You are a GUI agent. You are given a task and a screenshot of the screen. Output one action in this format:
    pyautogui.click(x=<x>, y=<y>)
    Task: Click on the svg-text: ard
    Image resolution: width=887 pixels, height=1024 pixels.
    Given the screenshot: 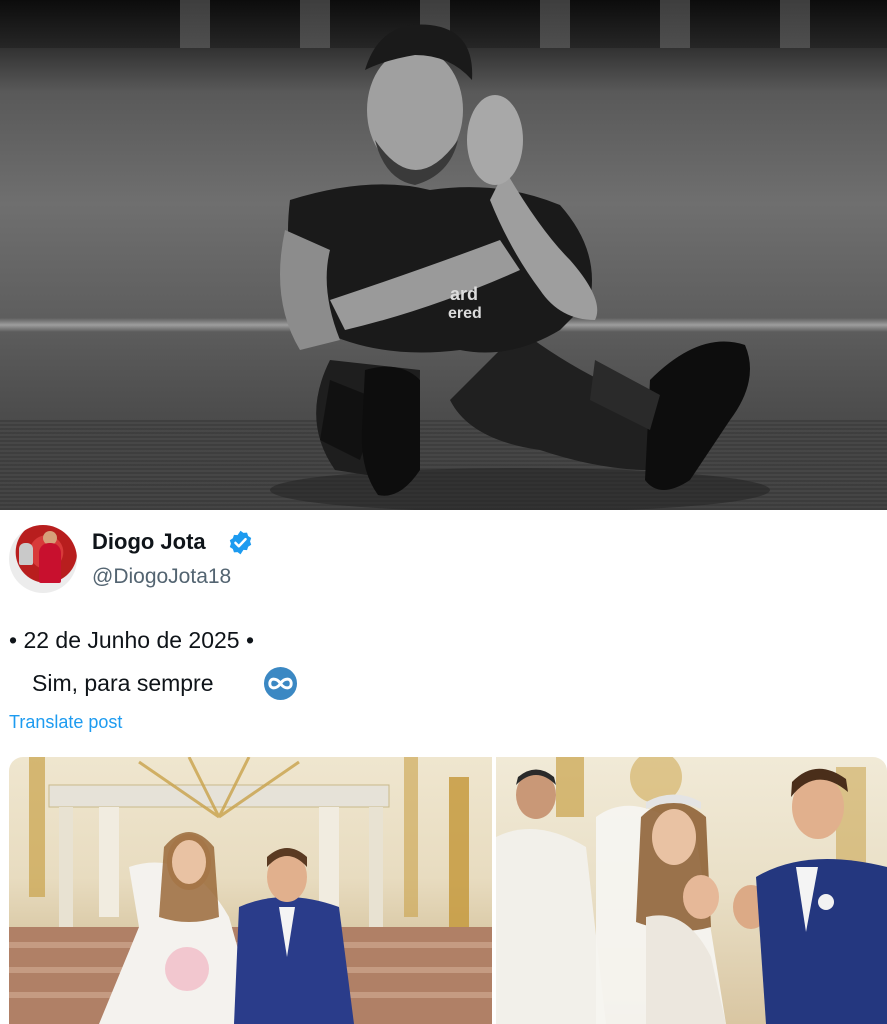 What is the action you would take?
    pyautogui.click(x=464, y=294)
    